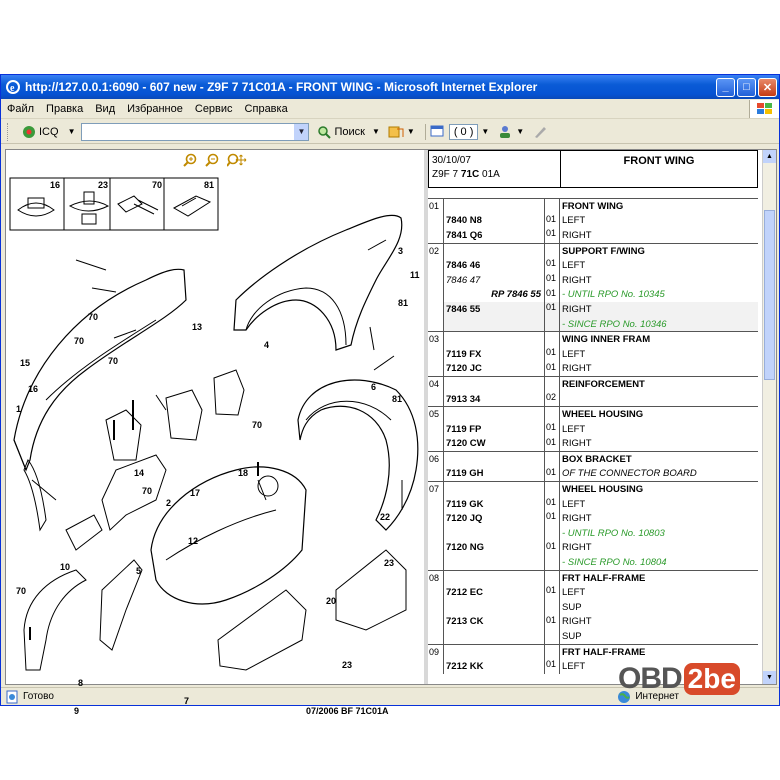 Image resolution: width=780 pixels, height=780 pixels. What do you see at coordinates (769, 417) in the screenshot?
I see `scrollbar: ▲ ▼` at bounding box center [769, 417].